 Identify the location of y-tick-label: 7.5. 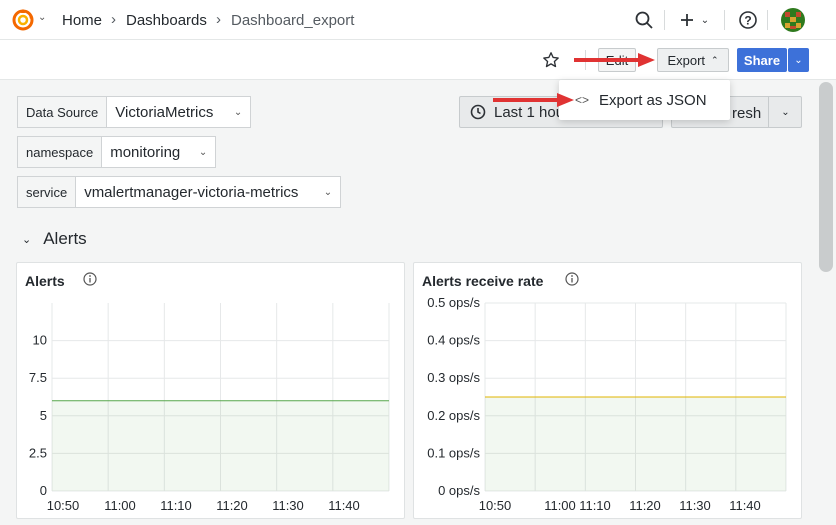
(38, 377).